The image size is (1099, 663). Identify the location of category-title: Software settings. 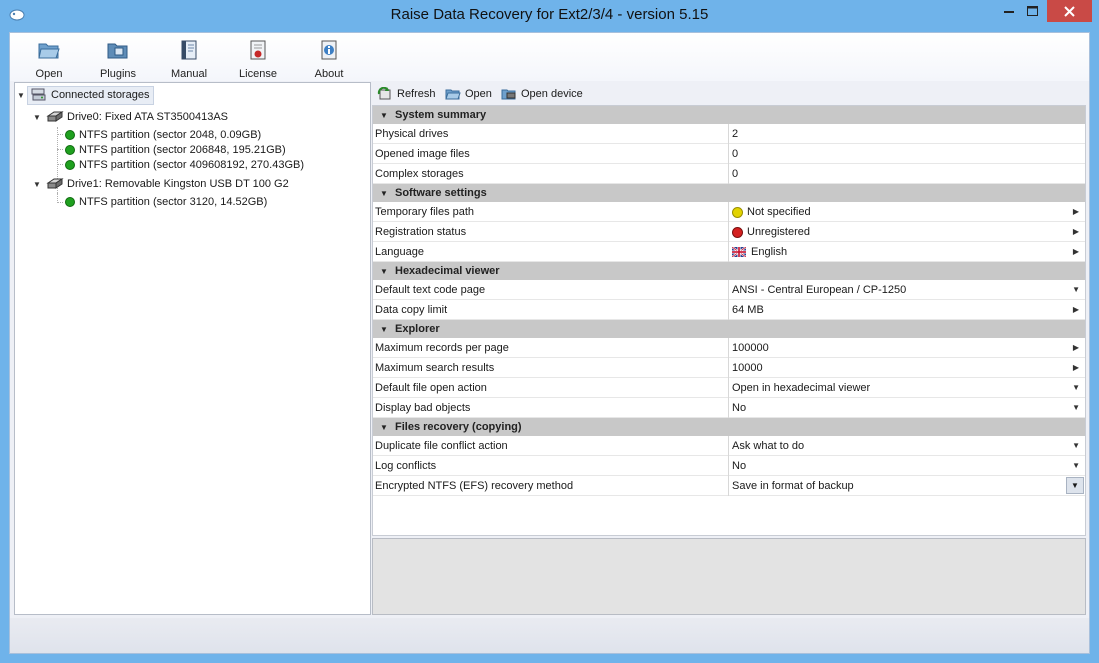
(441, 193).